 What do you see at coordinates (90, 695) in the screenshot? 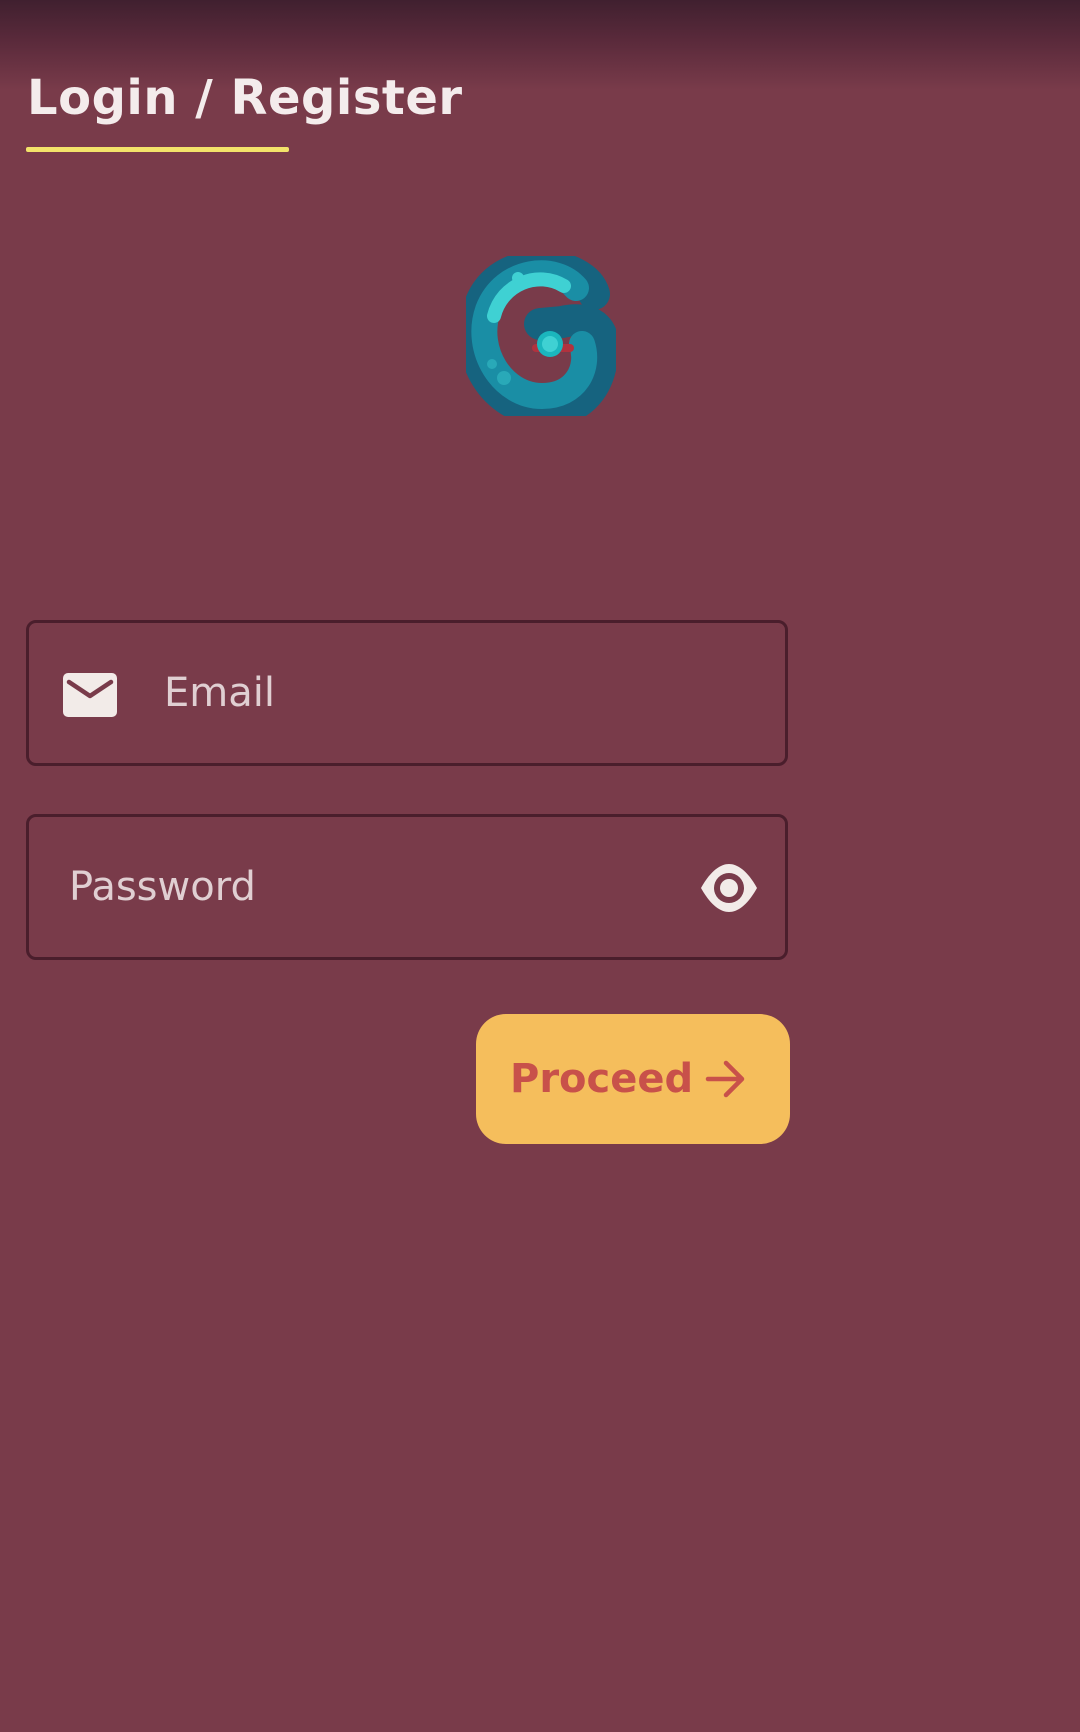
I see `mail-icon` at bounding box center [90, 695].